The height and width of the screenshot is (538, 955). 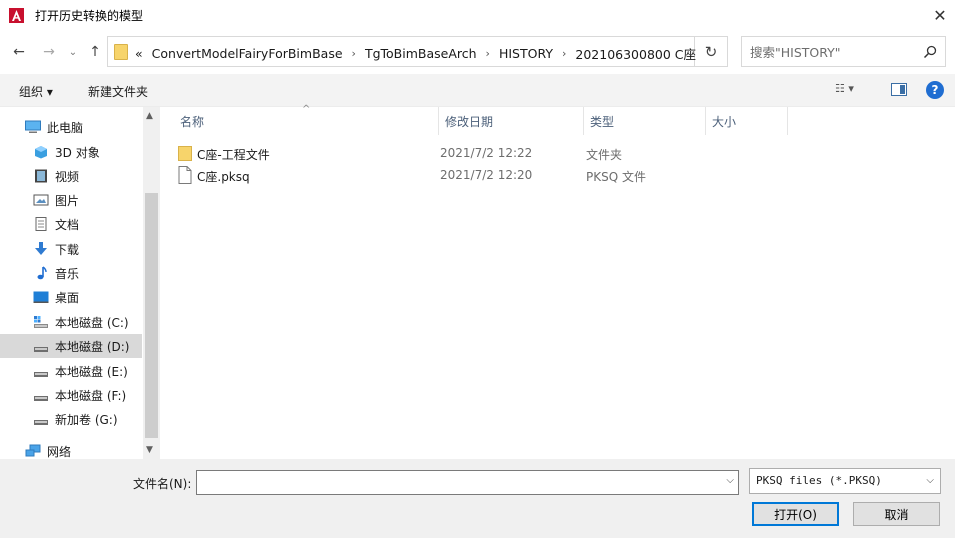 What do you see at coordinates (185, 175) in the screenshot?
I see `file-icon` at bounding box center [185, 175].